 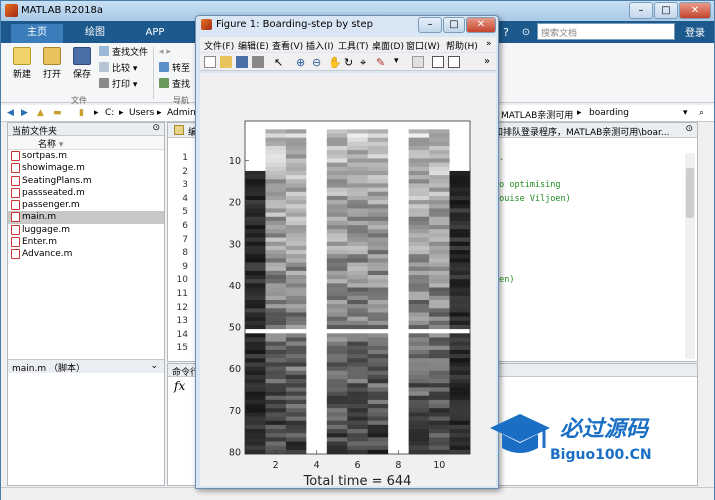 I want to click on up-folder-icon: ▲, so click(x=40, y=113).